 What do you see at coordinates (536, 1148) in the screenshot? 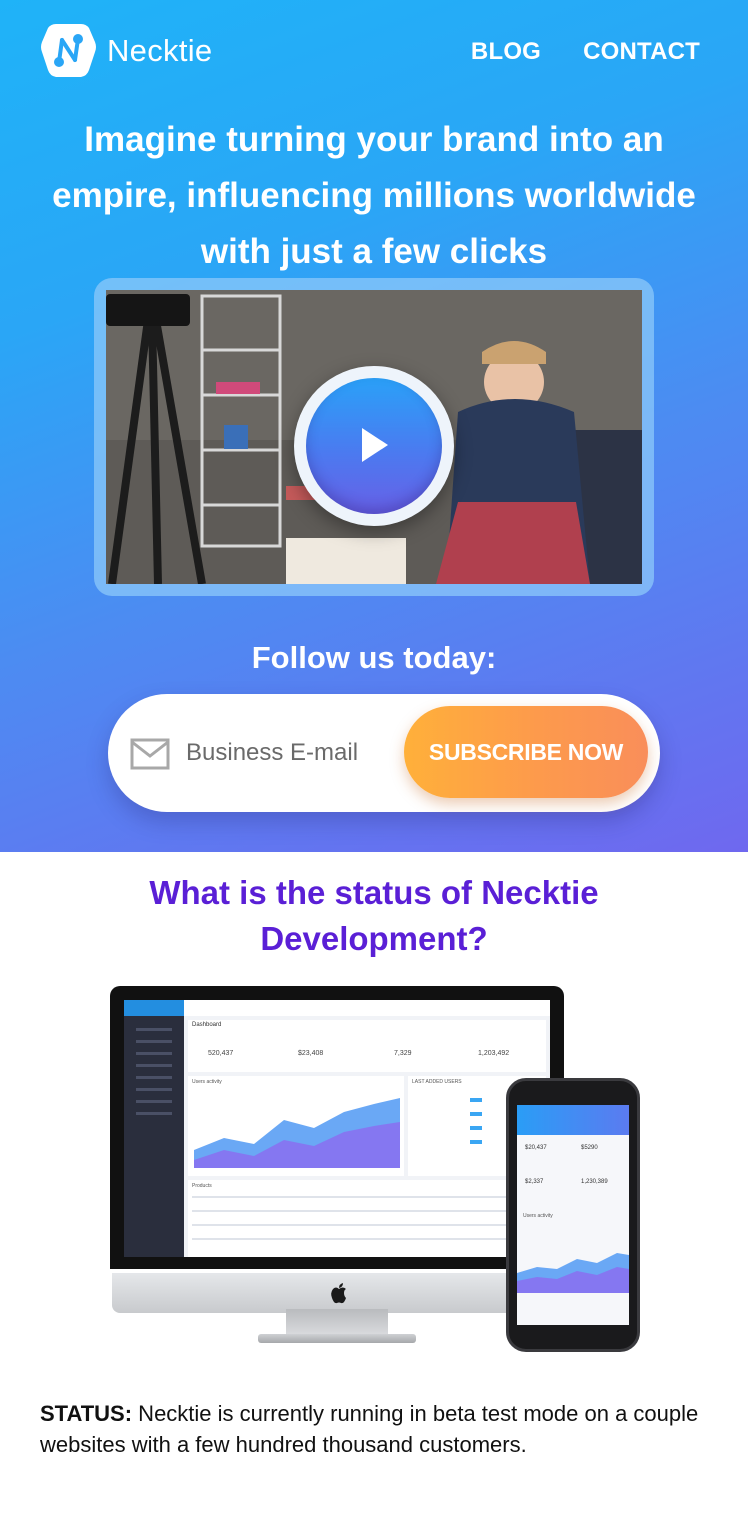
I see `phone-stat: $20,437` at bounding box center [536, 1148].